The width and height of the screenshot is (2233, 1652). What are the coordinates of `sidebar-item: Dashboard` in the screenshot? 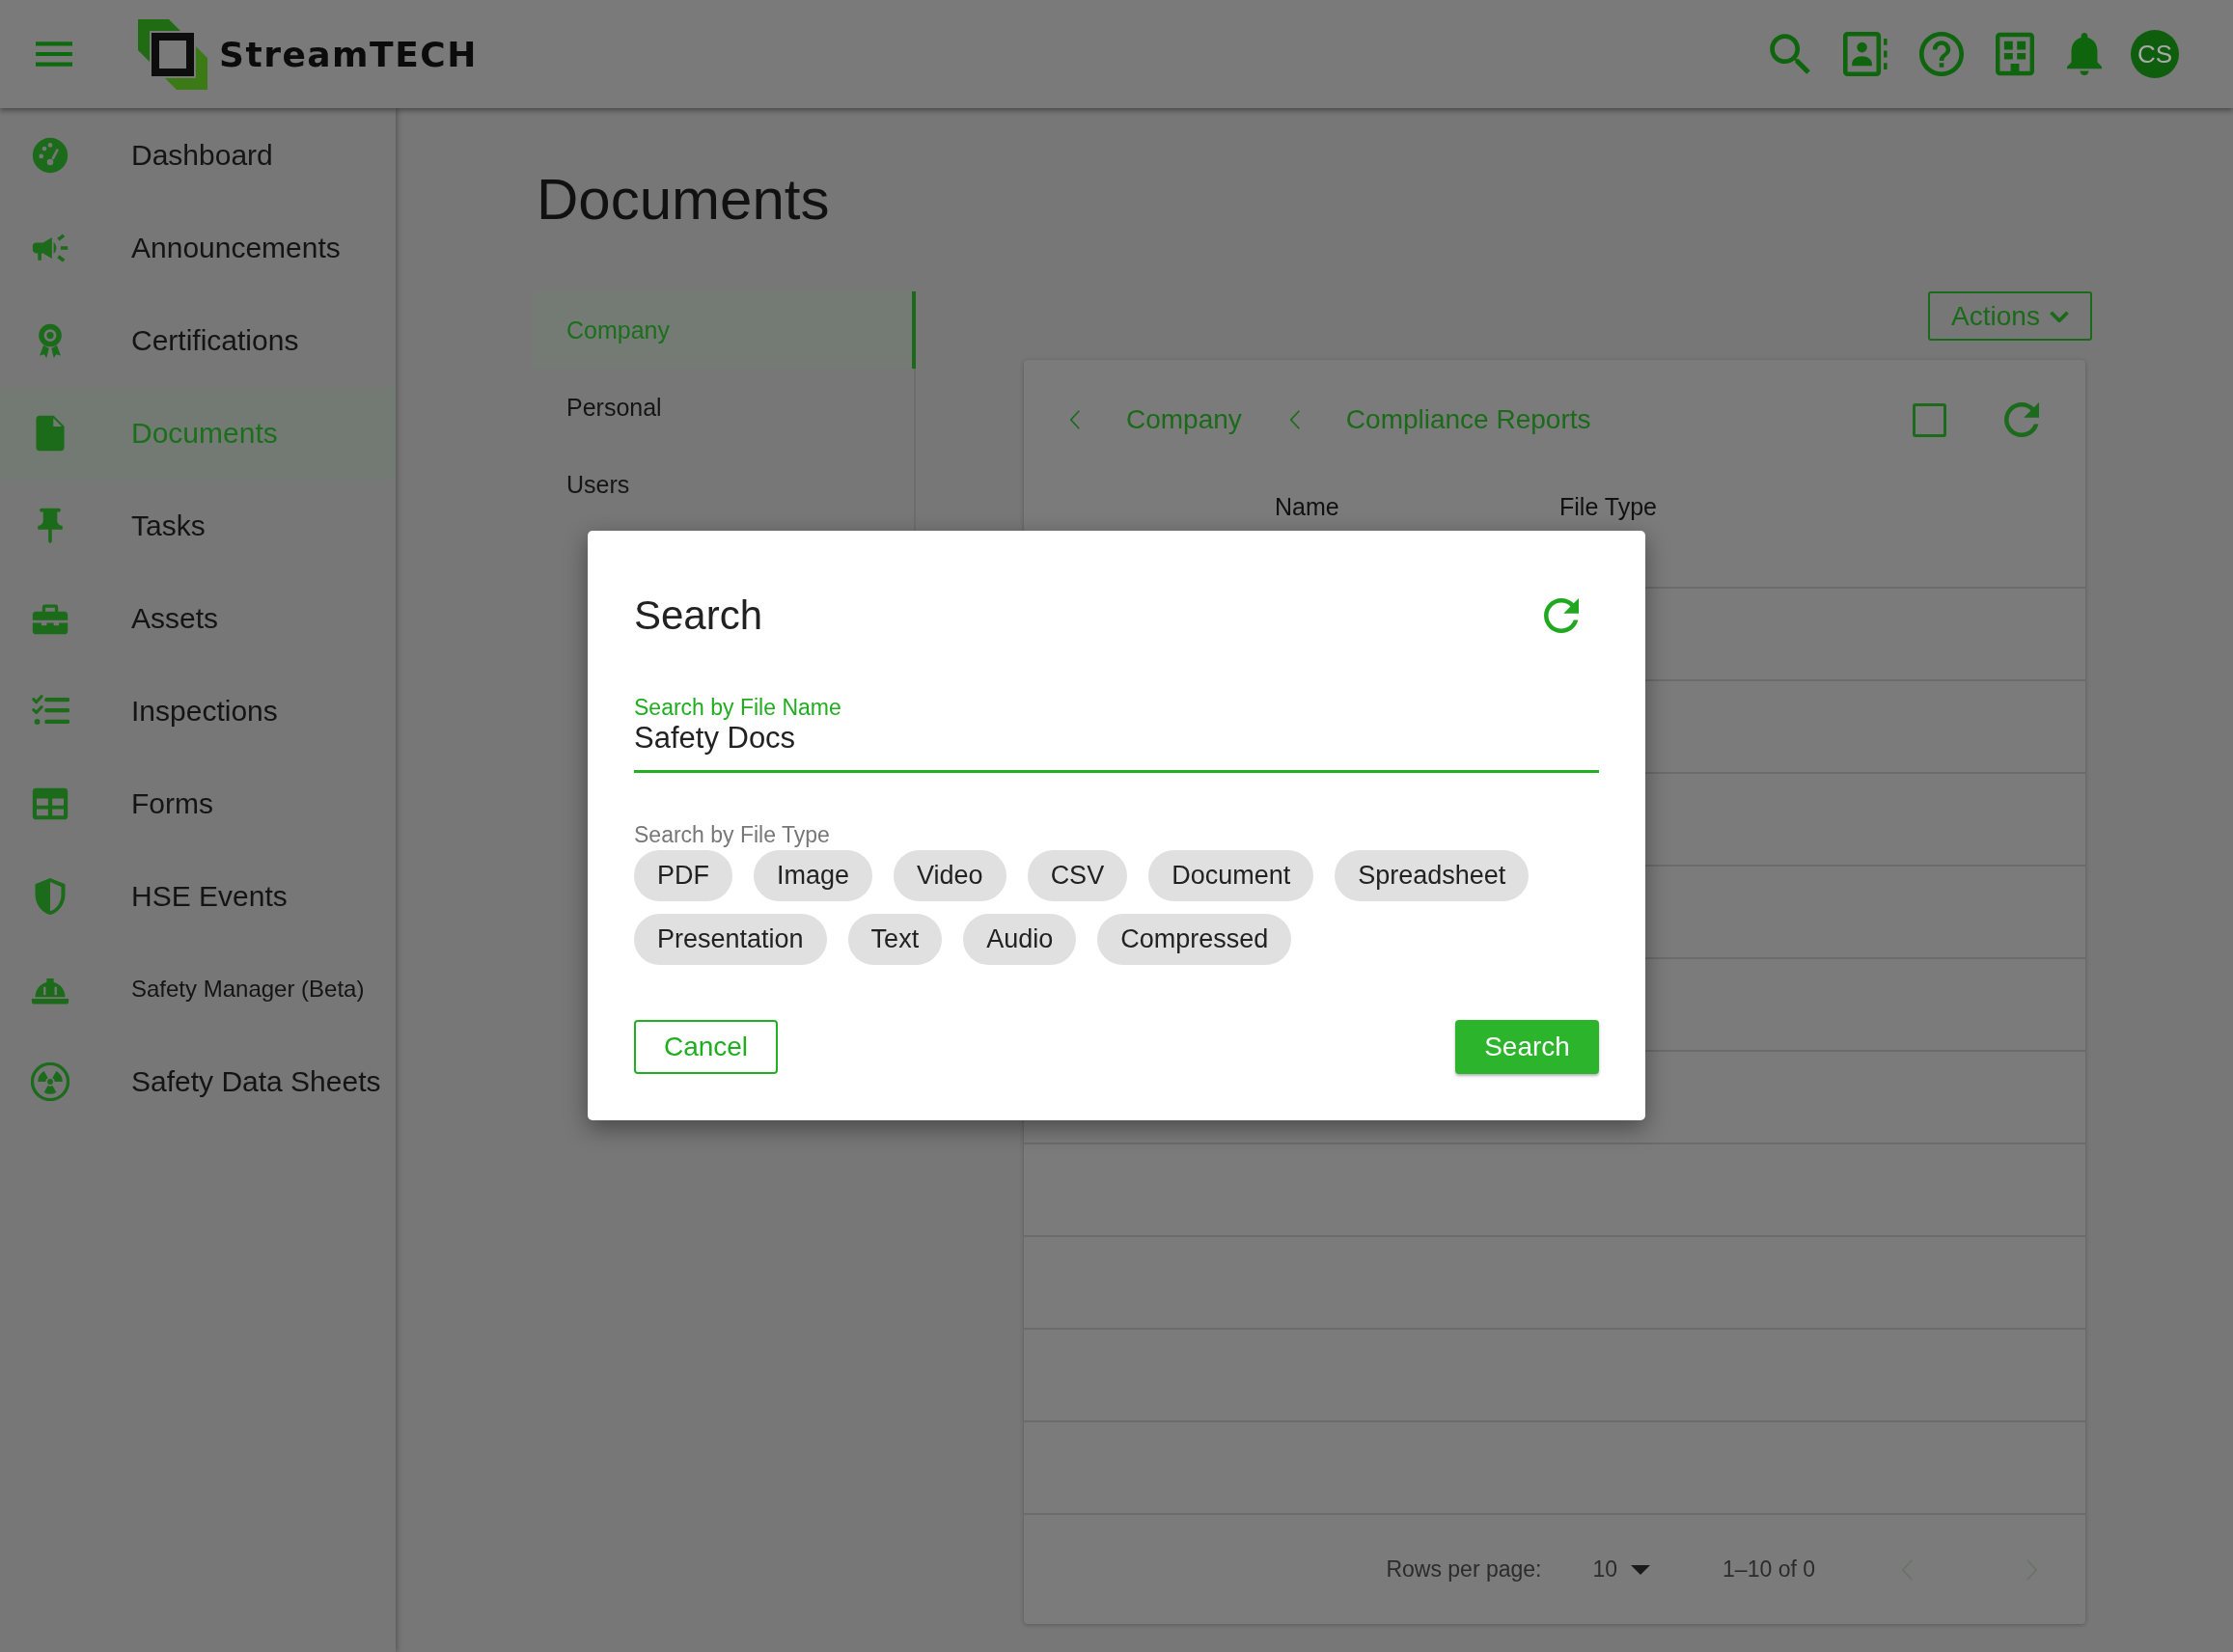 It's located at (198, 155).